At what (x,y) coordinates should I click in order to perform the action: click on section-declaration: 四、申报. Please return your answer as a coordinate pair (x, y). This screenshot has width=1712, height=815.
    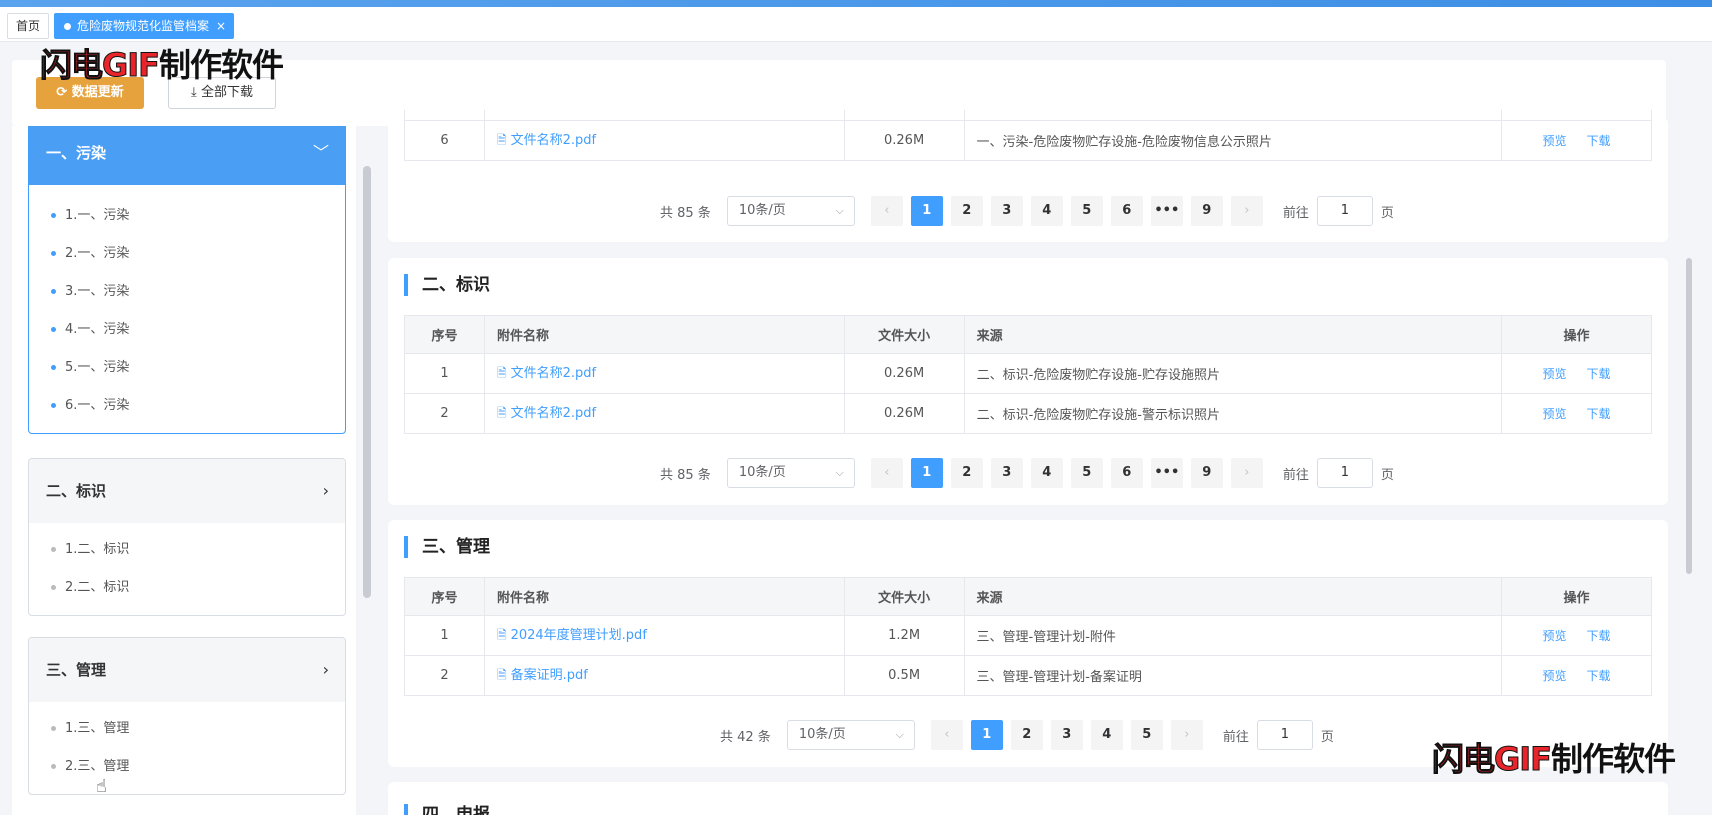
    Looking at the image, I should click on (1028, 798).